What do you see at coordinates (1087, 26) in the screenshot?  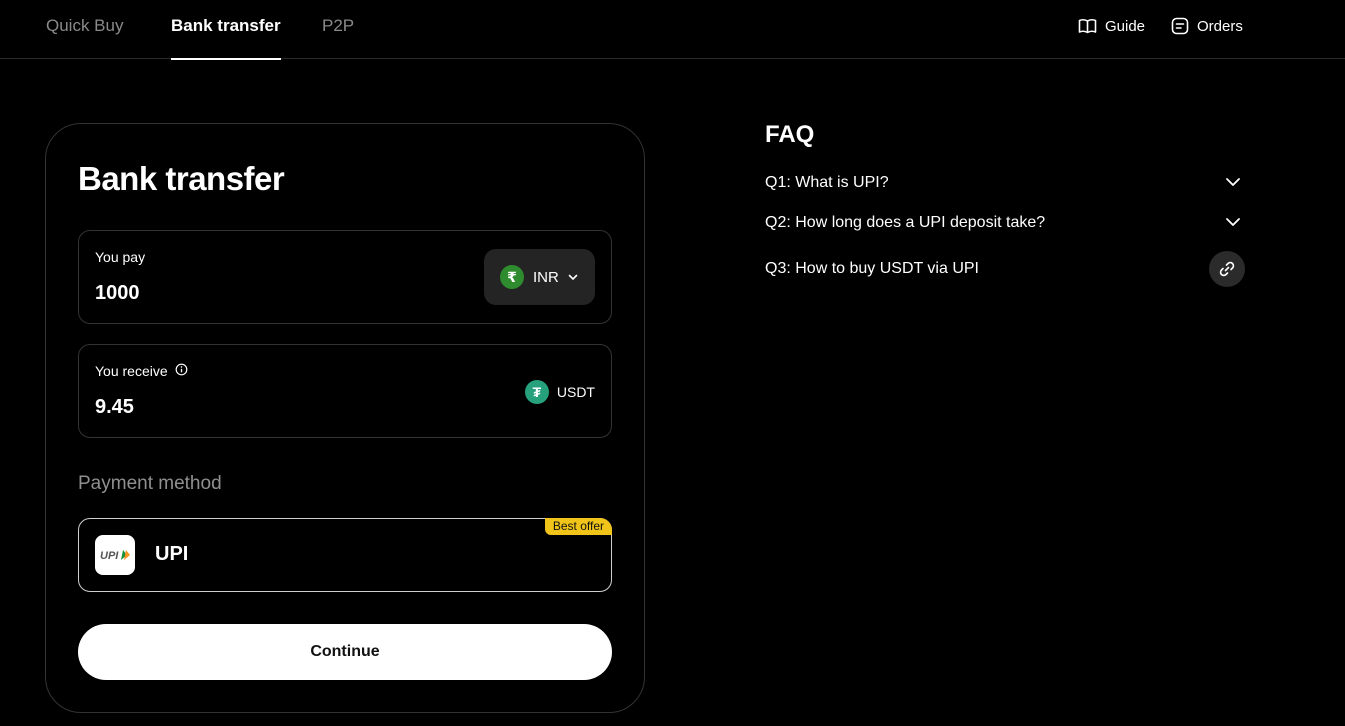 I see `book-icon` at bounding box center [1087, 26].